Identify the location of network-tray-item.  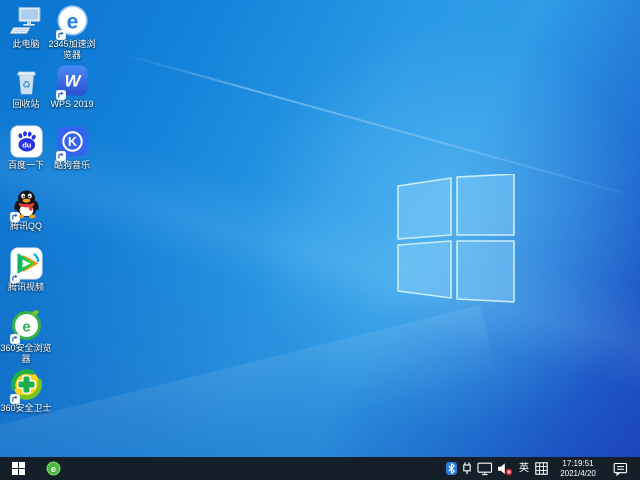
(485, 468).